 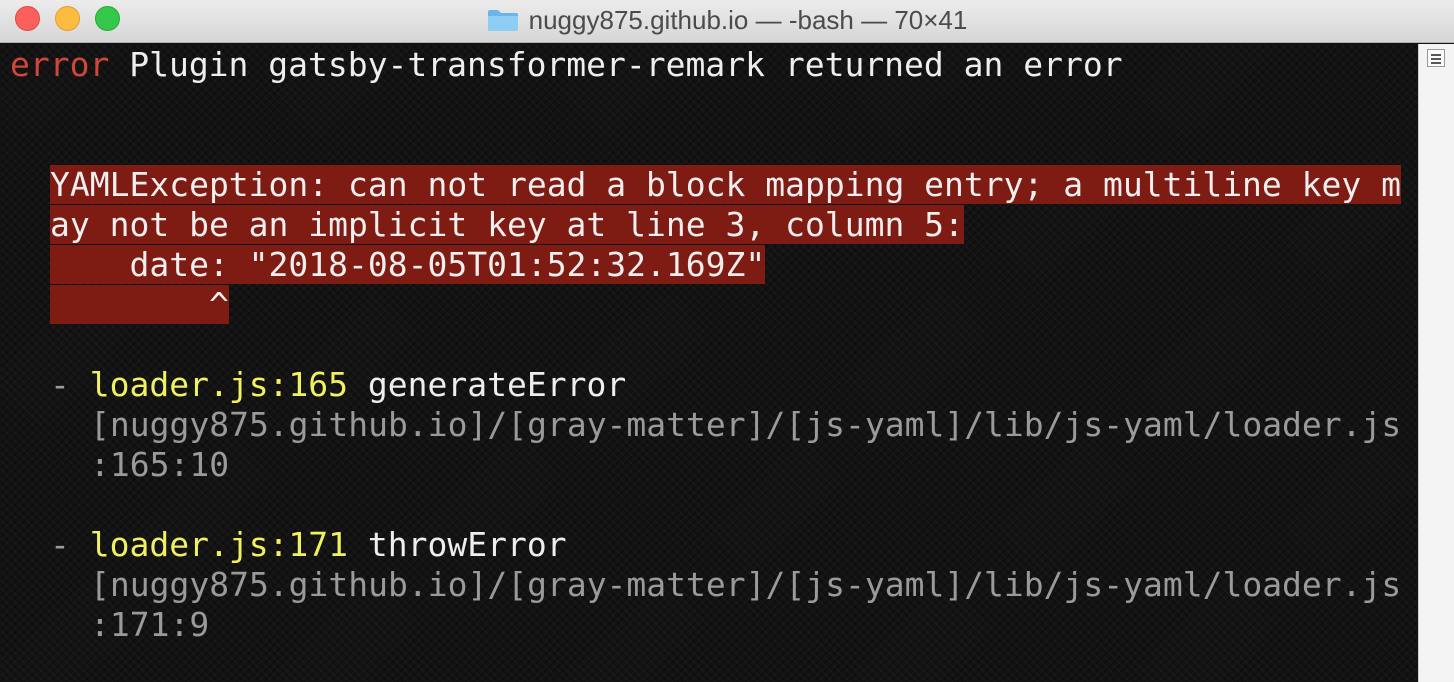 What do you see at coordinates (160, 464) in the screenshot?
I see `stack-frame-1-location: :165:10` at bounding box center [160, 464].